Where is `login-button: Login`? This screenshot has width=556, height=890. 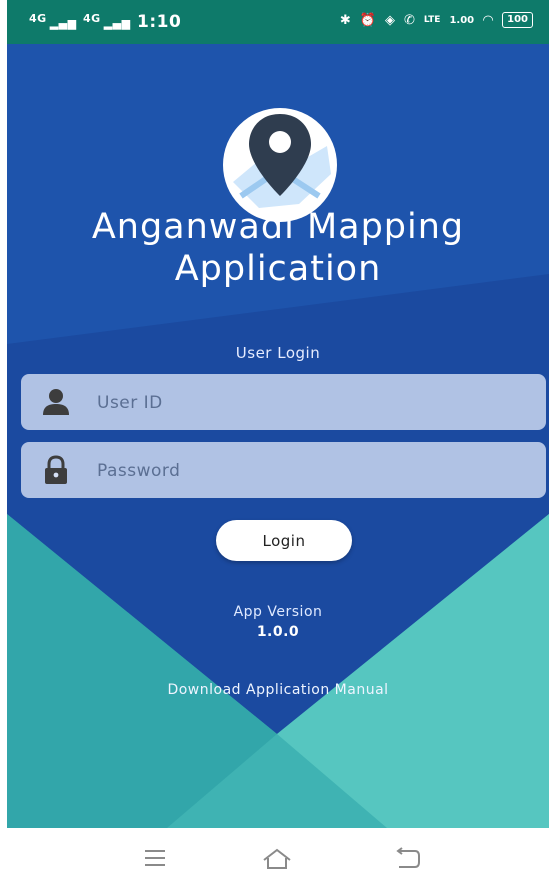 login-button: Login is located at coordinates (284, 540).